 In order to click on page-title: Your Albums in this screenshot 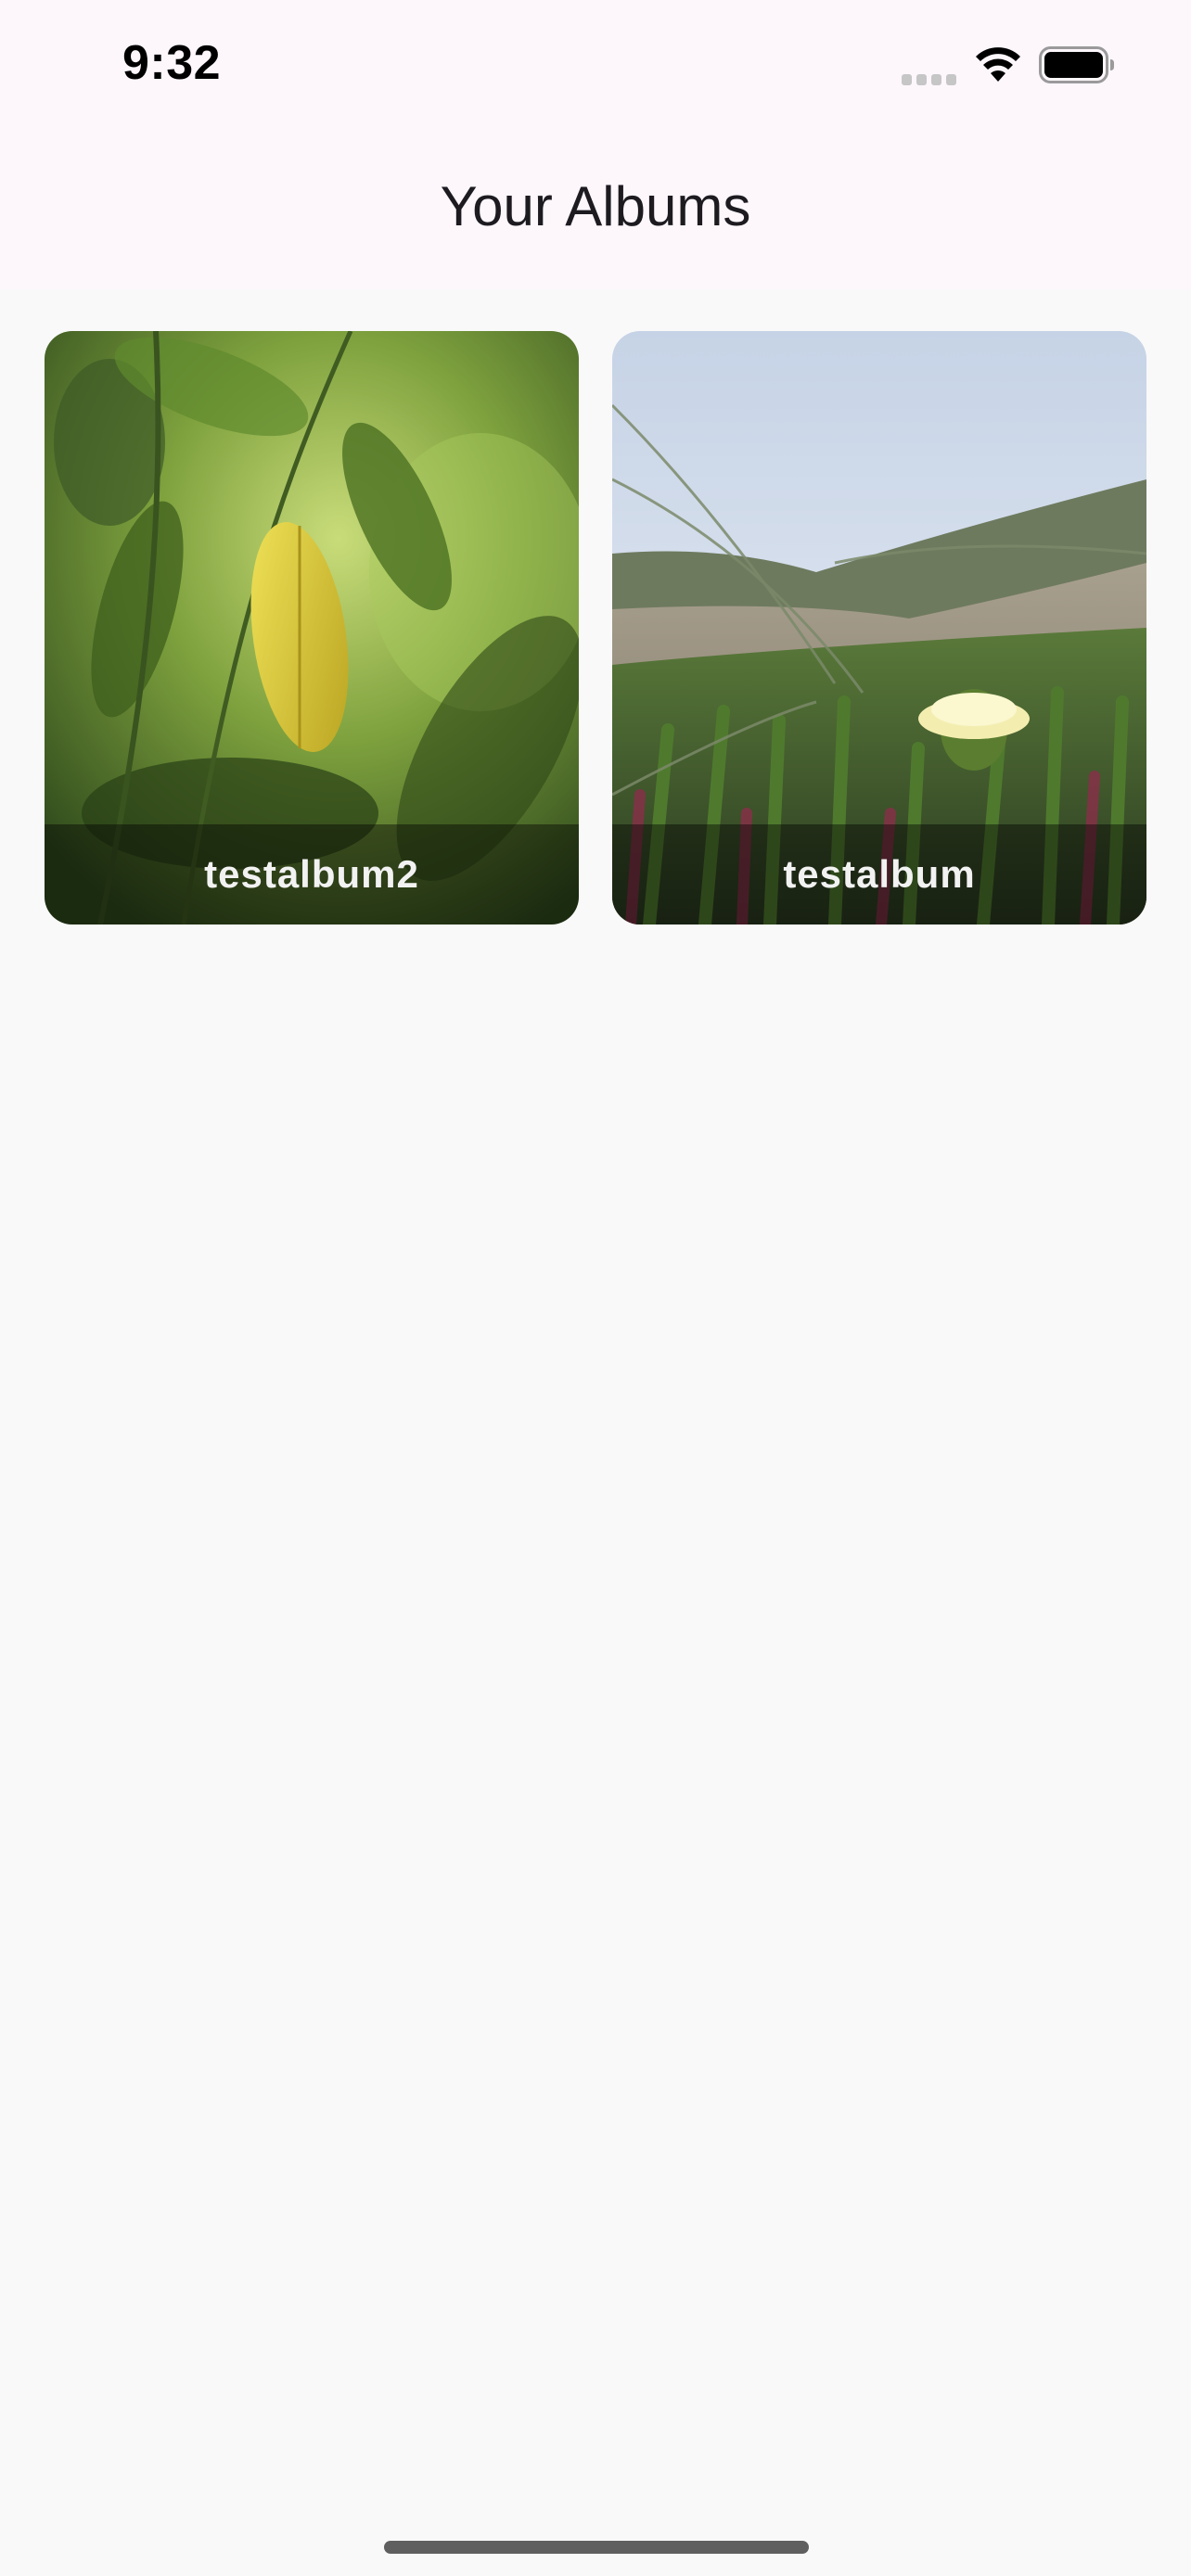, I will do `click(595, 206)`.